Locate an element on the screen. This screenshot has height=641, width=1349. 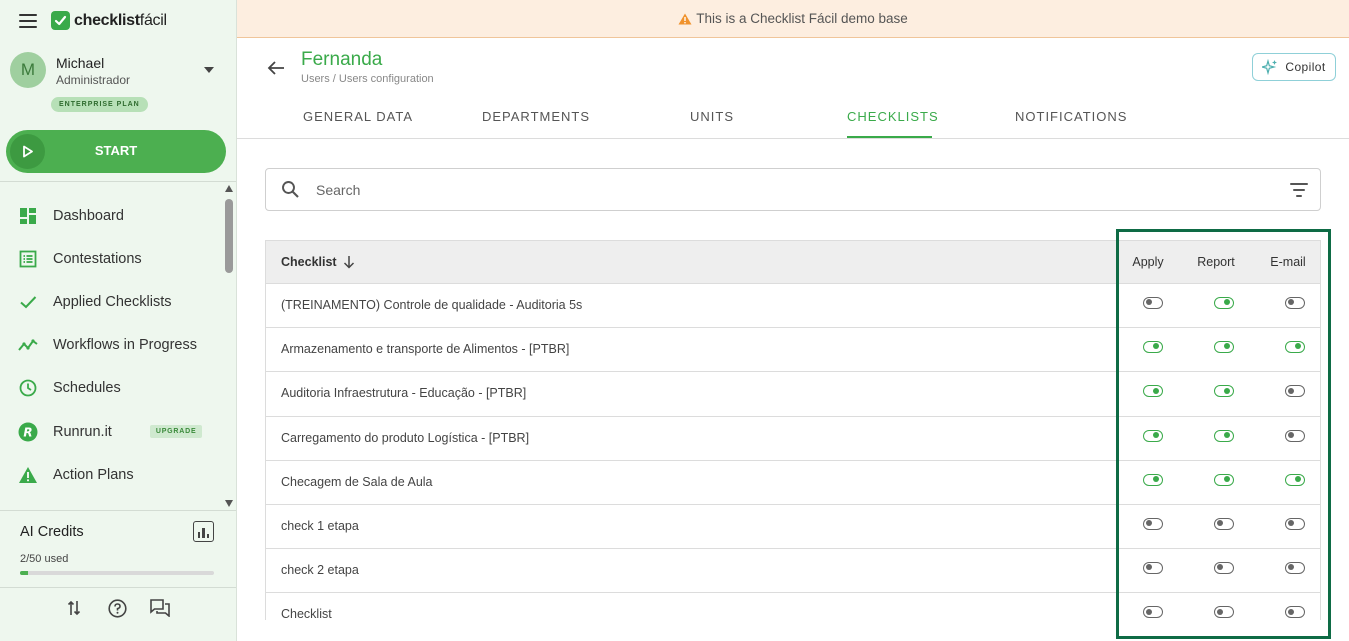
breadcrumb-users: Users / is located at coordinates (318, 79).